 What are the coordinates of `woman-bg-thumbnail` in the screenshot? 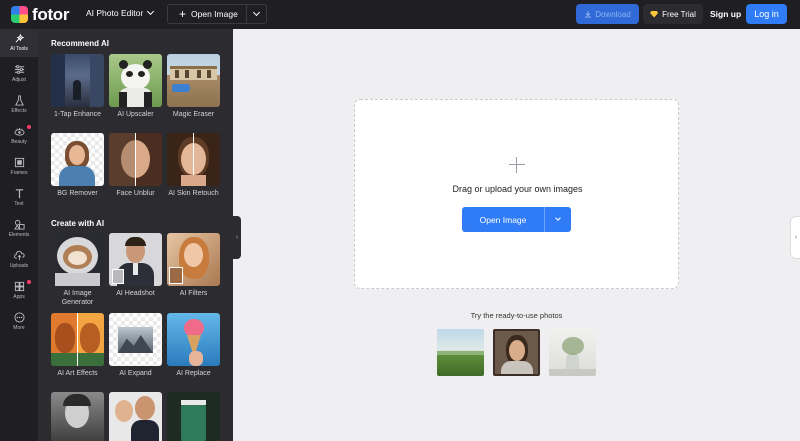 It's located at (77, 159).